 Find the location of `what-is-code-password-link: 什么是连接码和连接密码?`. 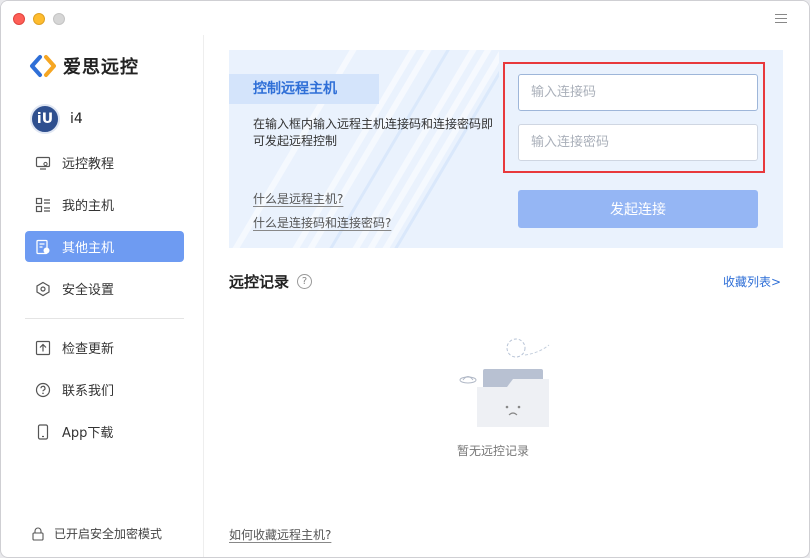

what-is-code-password-link: 什么是连接码和连接密码? is located at coordinates (322, 222).